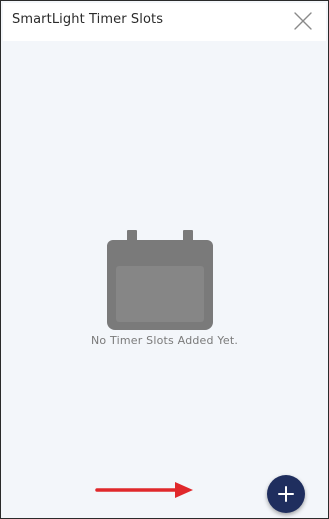  I want to click on close-button, so click(303, 21).